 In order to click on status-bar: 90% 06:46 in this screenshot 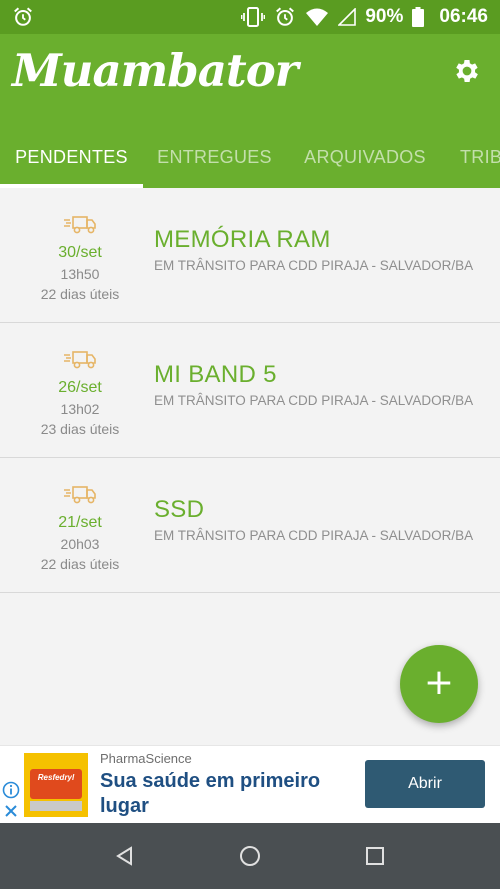, I will do `click(250, 17)`.